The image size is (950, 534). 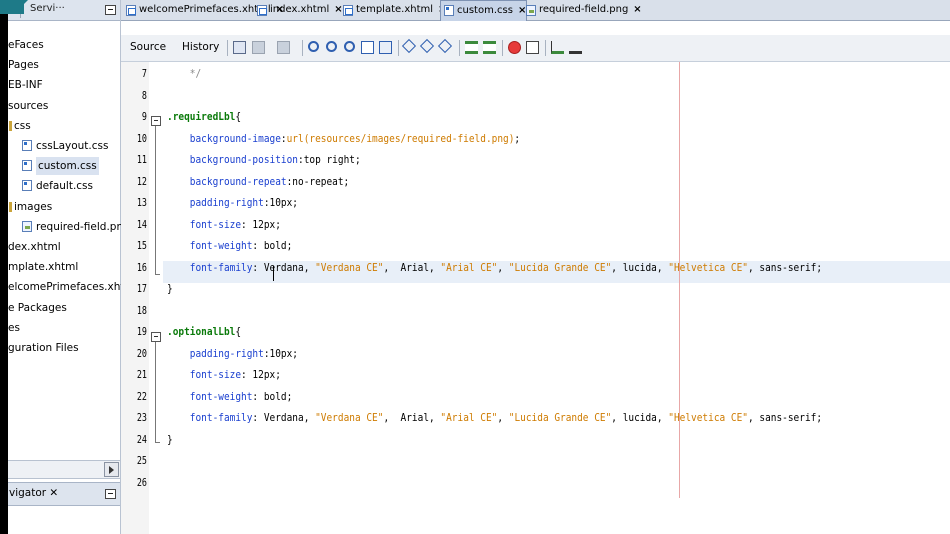 What do you see at coordinates (23, 65) in the screenshot?
I see `tree-item-label: Pages` at bounding box center [23, 65].